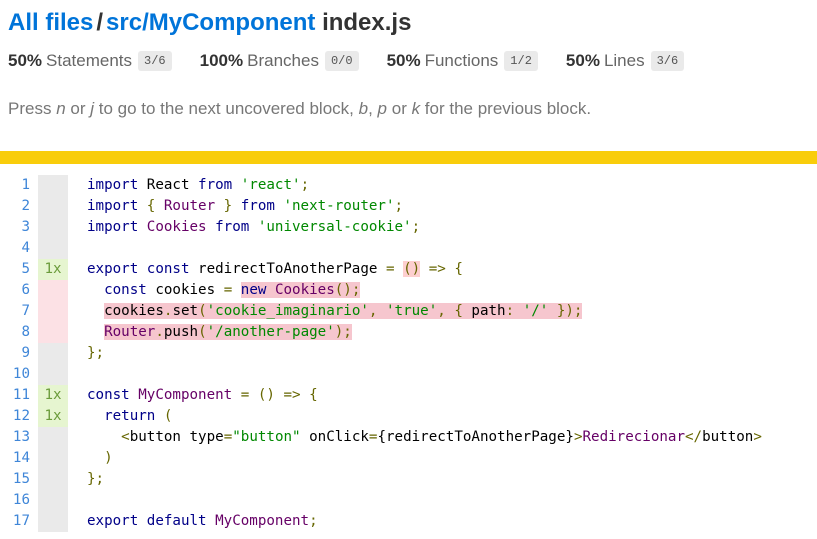 This screenshot has height=539, width=817. What do you see at coordinates (19, 374) in the screenshot?
I see `line-number-link: 10` at bounding box center [19, 374].